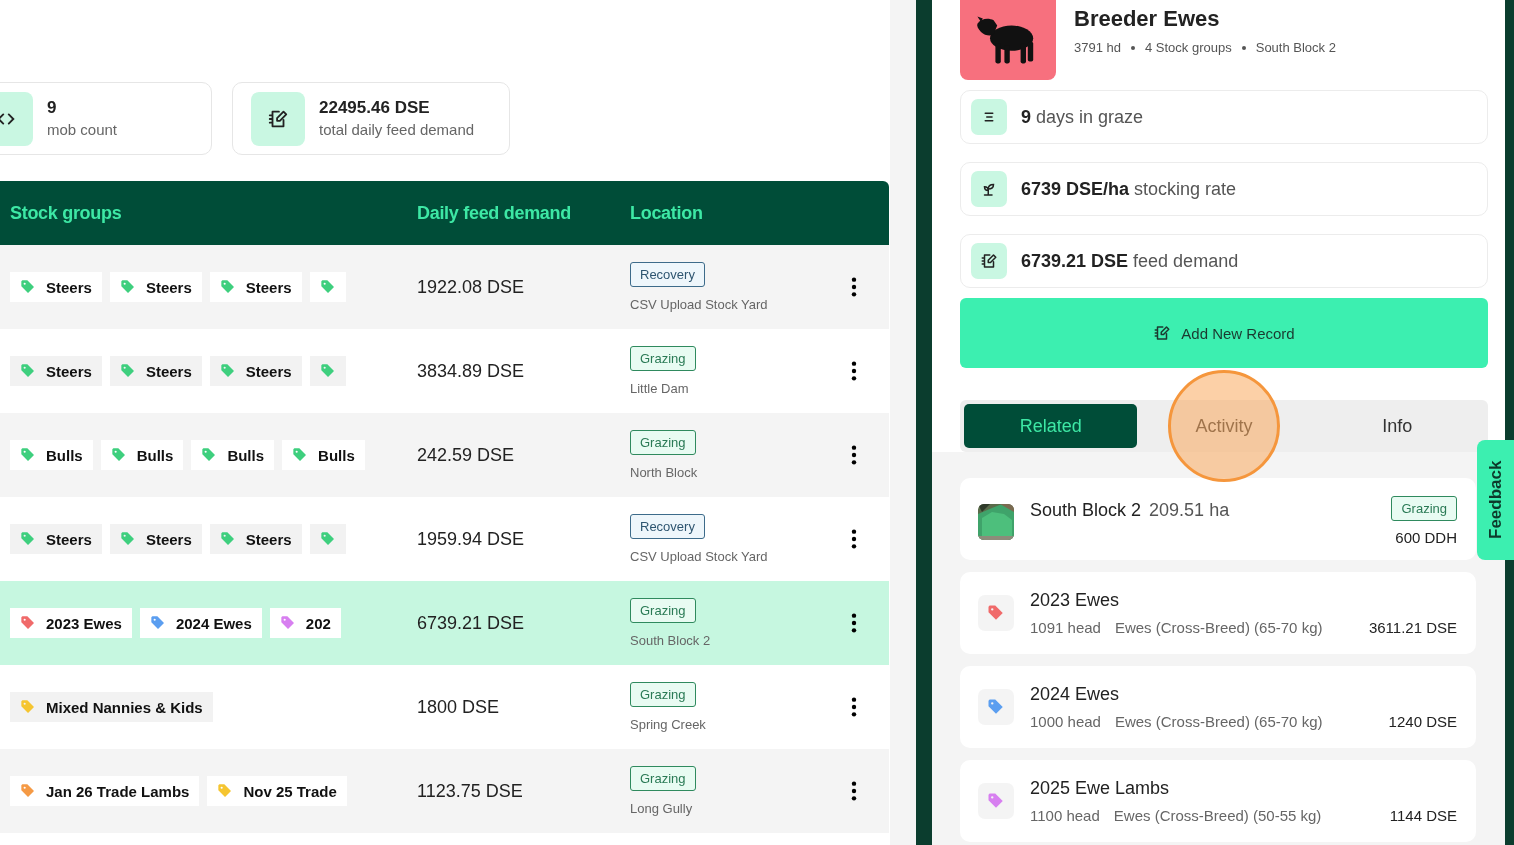 This screenshot has height=845, width=1514. What do you see at coordinates (82, 129) in the screenshot?
I see `stat-label: mob count` at bounding box center [82, 129].